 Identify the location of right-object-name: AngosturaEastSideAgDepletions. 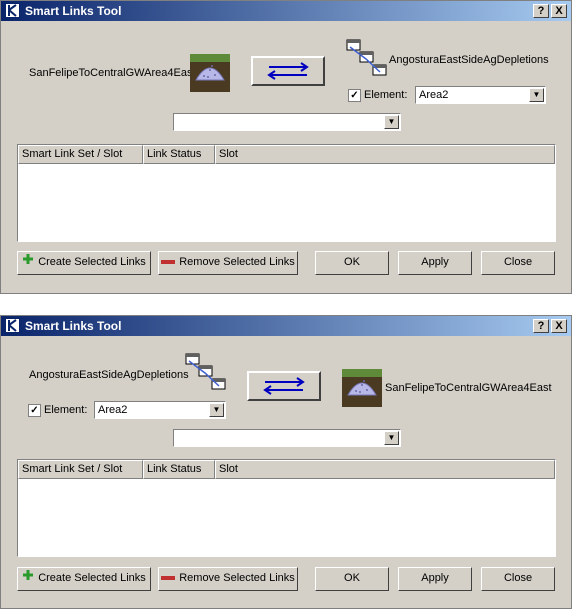
(469, 60).